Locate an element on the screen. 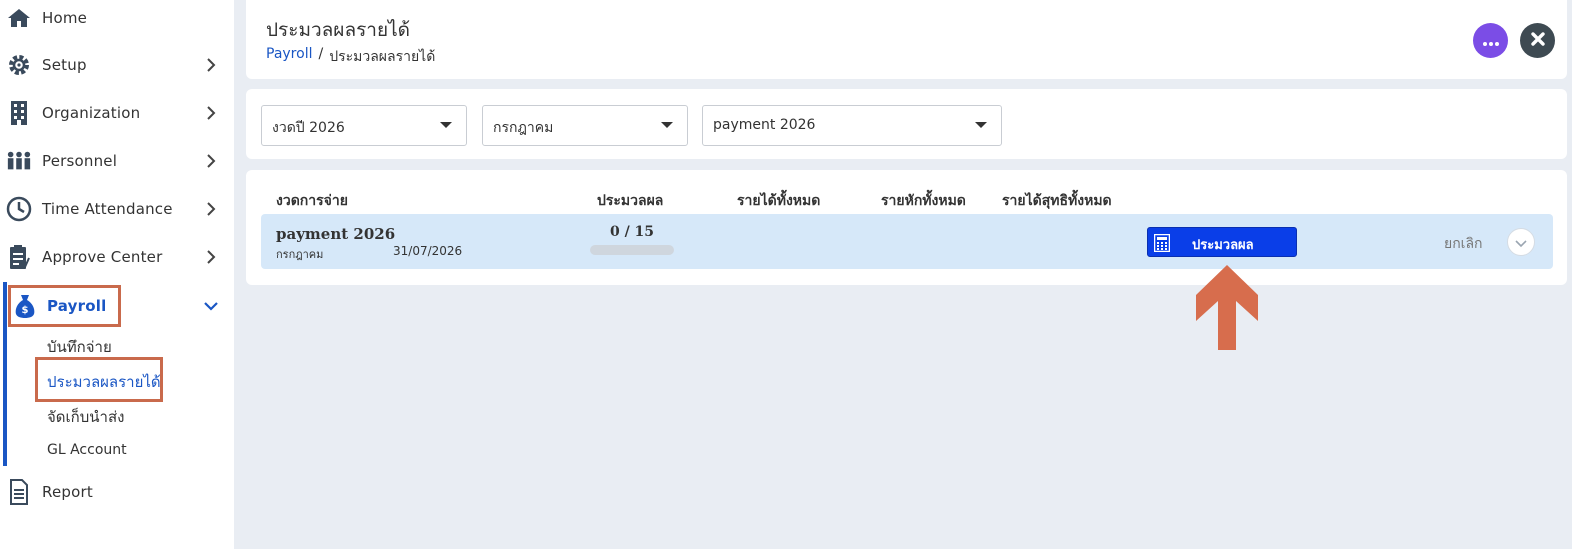 The height and width of the screenshot is (549, 1572). year-select-value: งวดปี 2026 is located at coordinates (308, 128).